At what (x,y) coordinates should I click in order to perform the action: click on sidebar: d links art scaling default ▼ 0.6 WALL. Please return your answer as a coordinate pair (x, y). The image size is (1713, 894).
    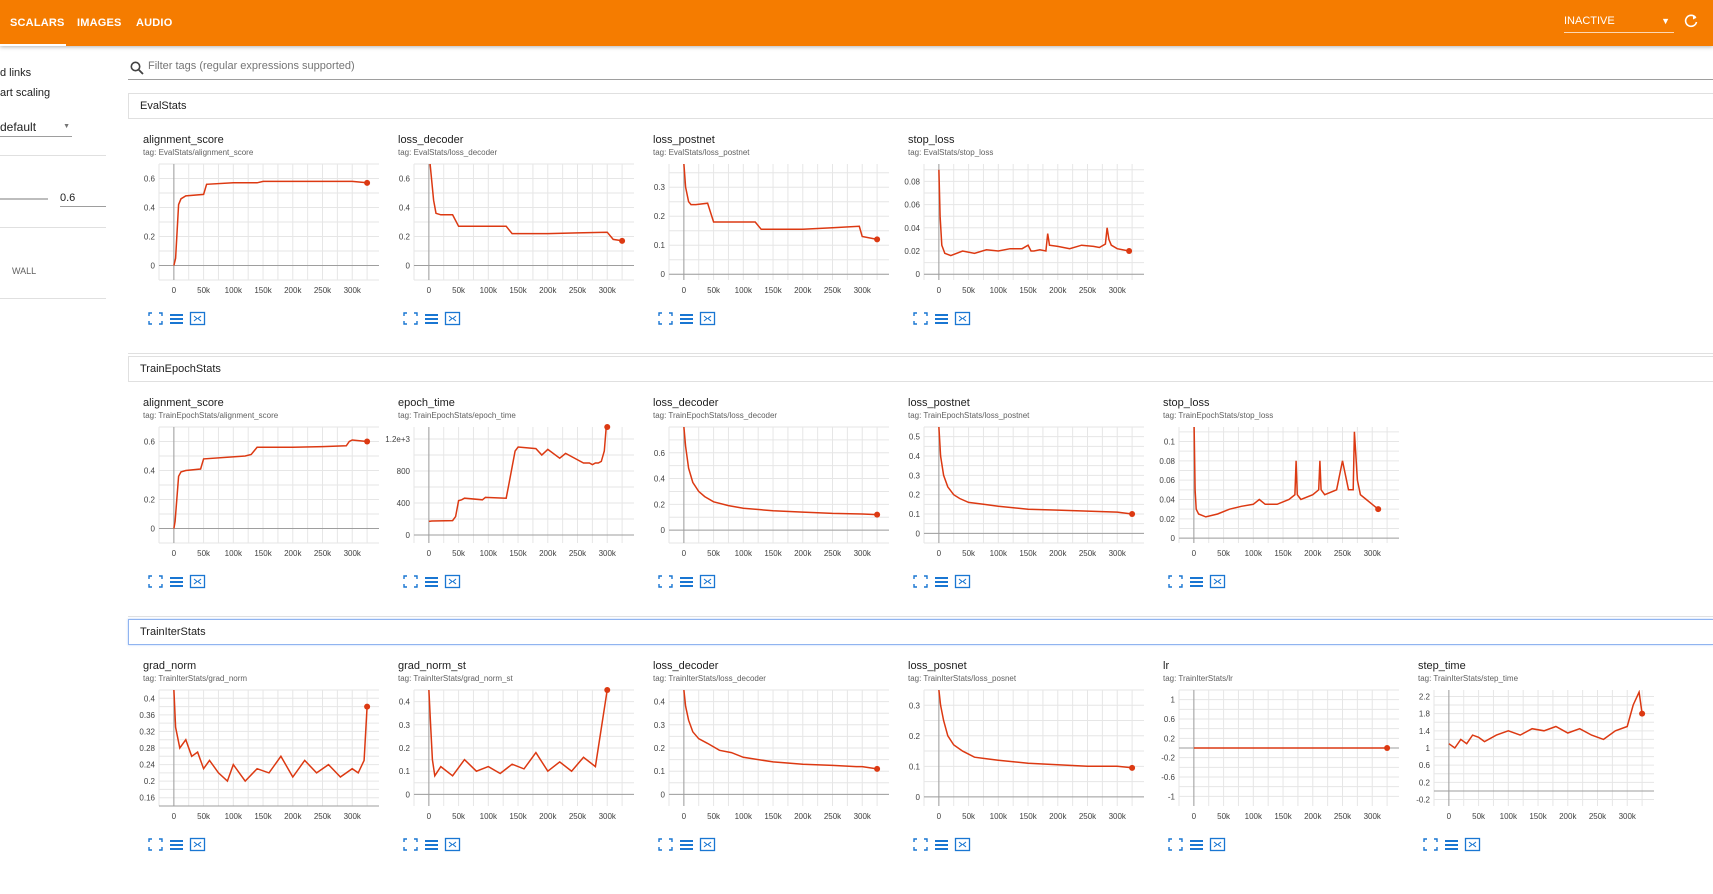
    Looking at the image, I should click on (53, 464).